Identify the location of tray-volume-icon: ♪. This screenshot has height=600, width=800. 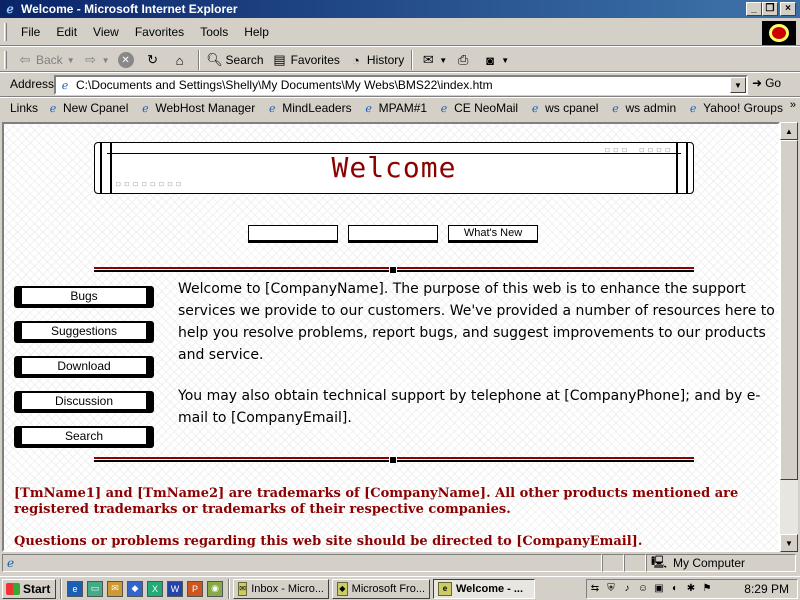
(627, 589).